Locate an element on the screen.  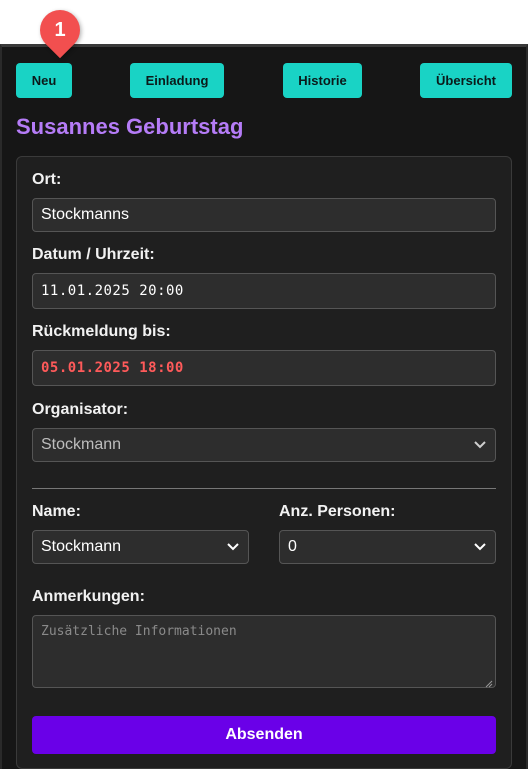
reply-deadline-label: Rückmeldung bis: is located at coordinates (101, 331).